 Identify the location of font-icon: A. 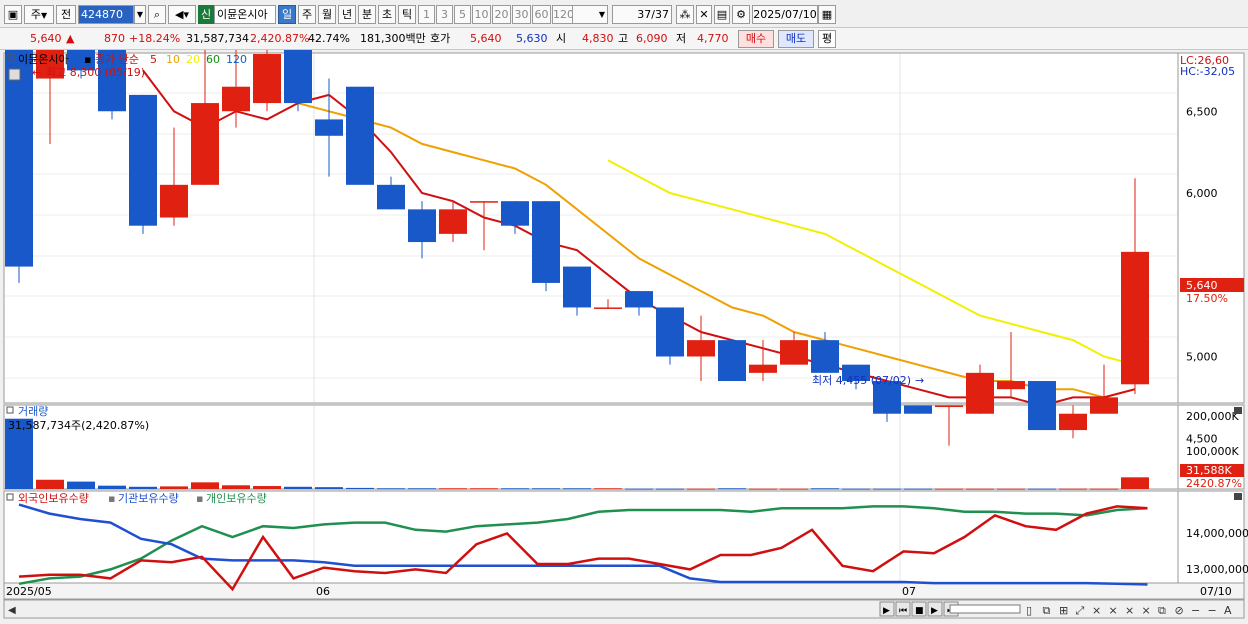
(1228, 610).